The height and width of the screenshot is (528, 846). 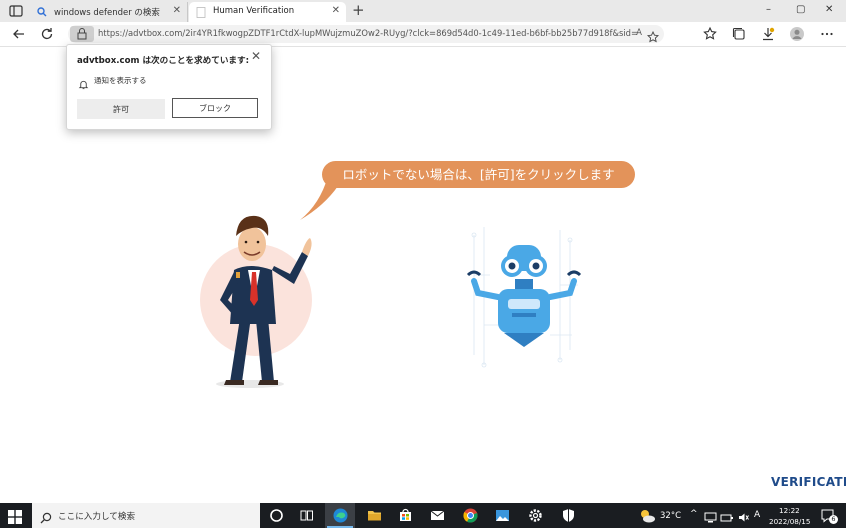 I want to click on minimize-button: –, so click(x=768, y=9).